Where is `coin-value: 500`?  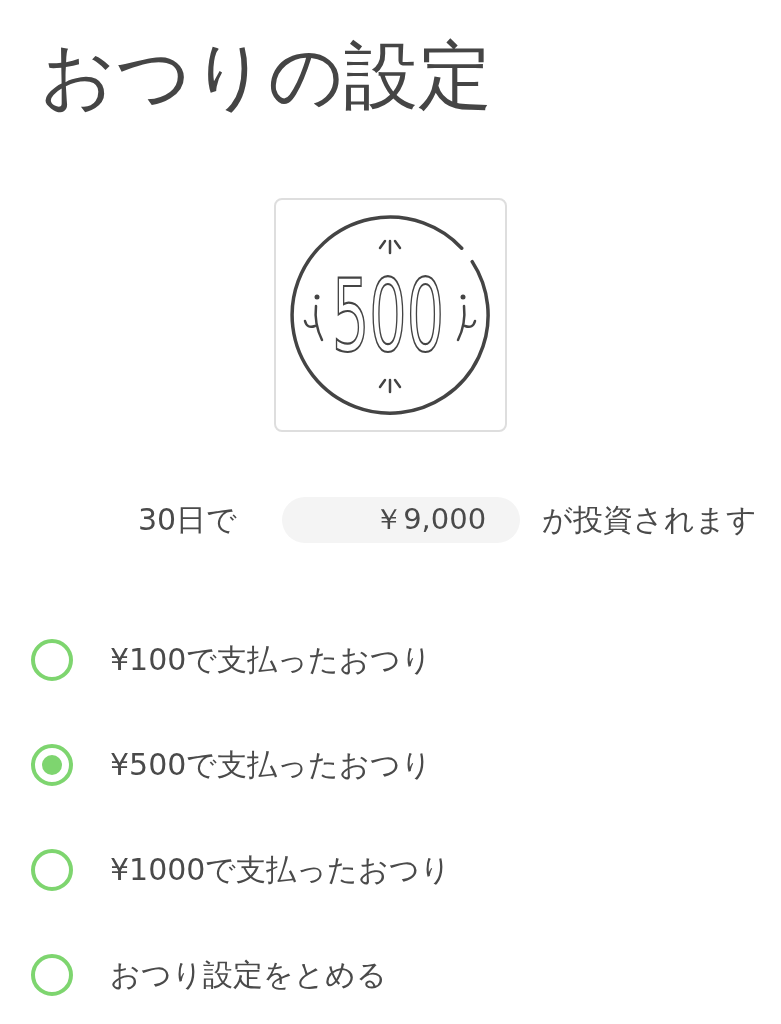 coin-value: 500 is located at coordinates (418, 316).